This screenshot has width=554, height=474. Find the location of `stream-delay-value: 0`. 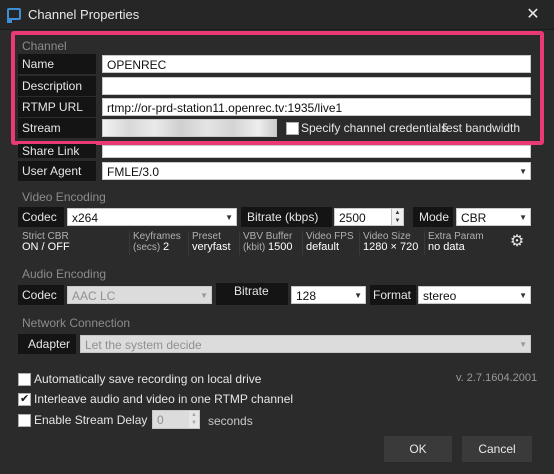

stream-delay-value: 0 is located at coordinates (160, 420).